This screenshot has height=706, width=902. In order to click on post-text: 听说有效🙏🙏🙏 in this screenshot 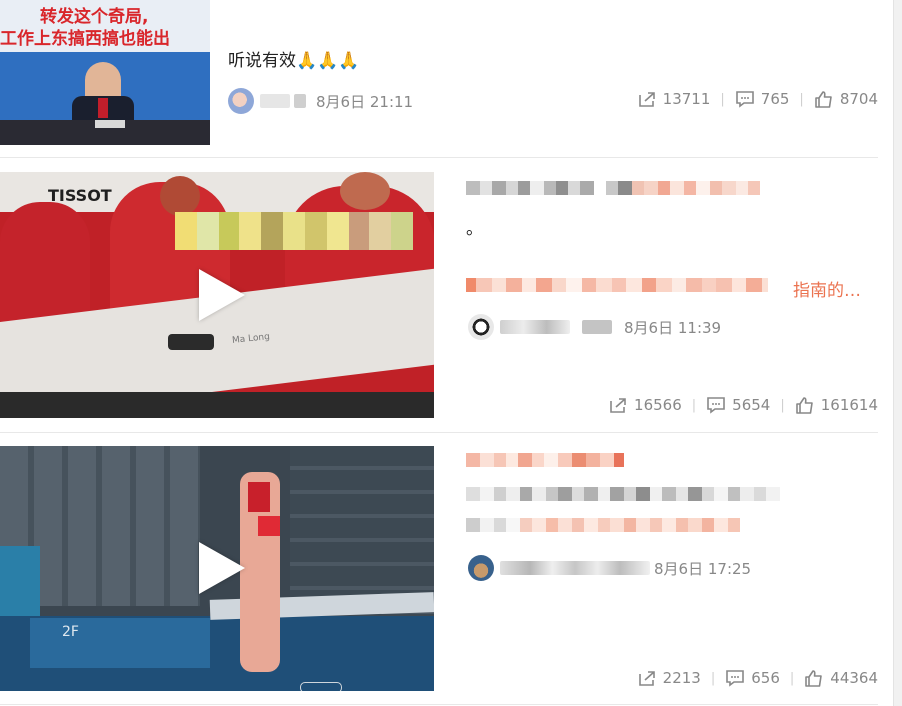, I will do `click(294, 61)`.